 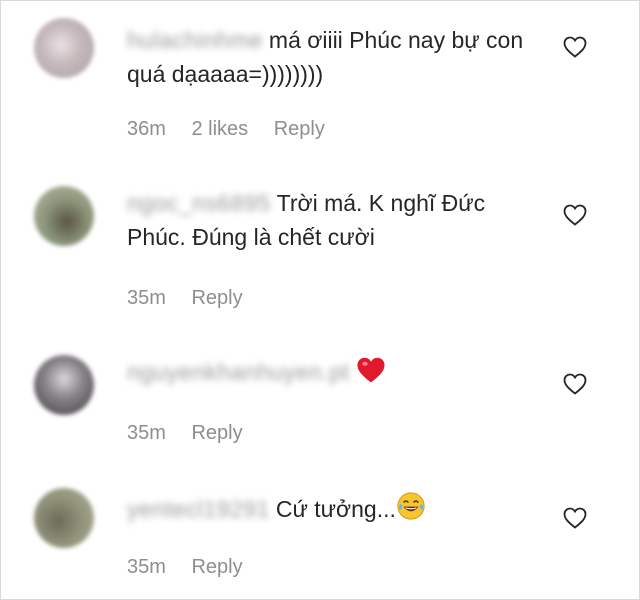 I want to click on comment-meta: 36m 2 likes Reply, so click(x=236, y=129).